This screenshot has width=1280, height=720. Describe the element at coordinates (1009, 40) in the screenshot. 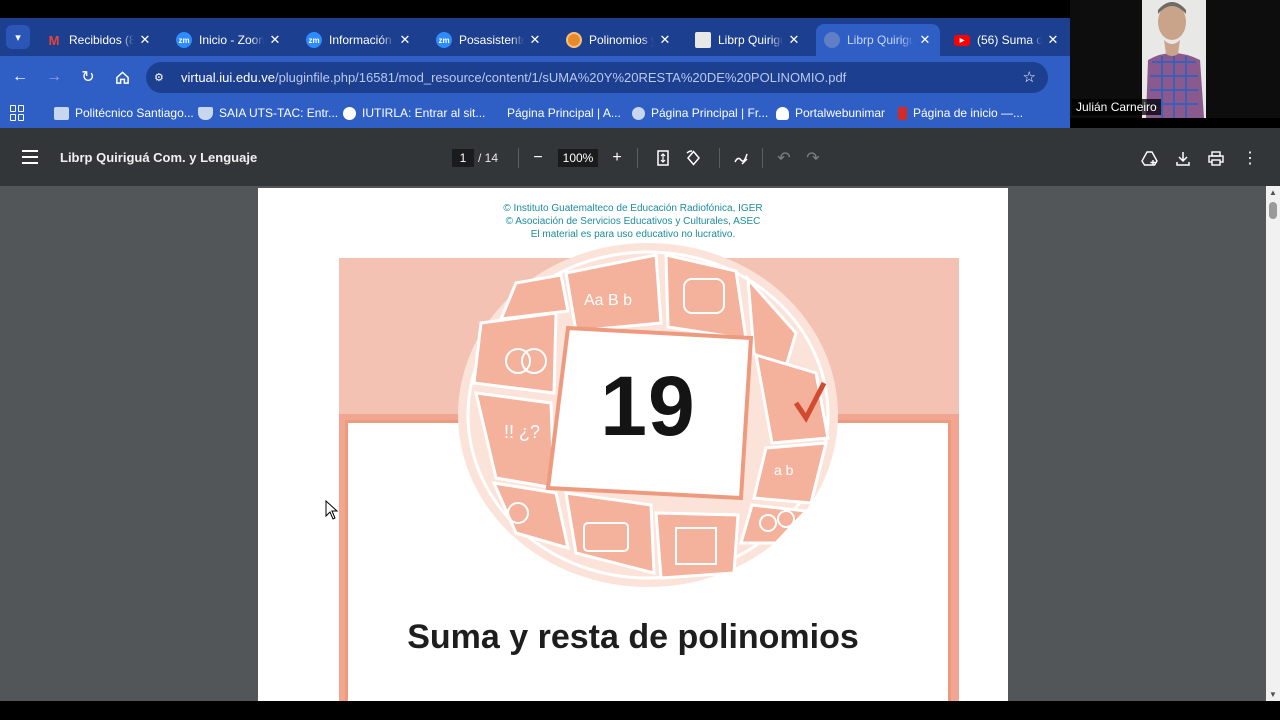

I see `tab-title: (56) Suma de` at that location.